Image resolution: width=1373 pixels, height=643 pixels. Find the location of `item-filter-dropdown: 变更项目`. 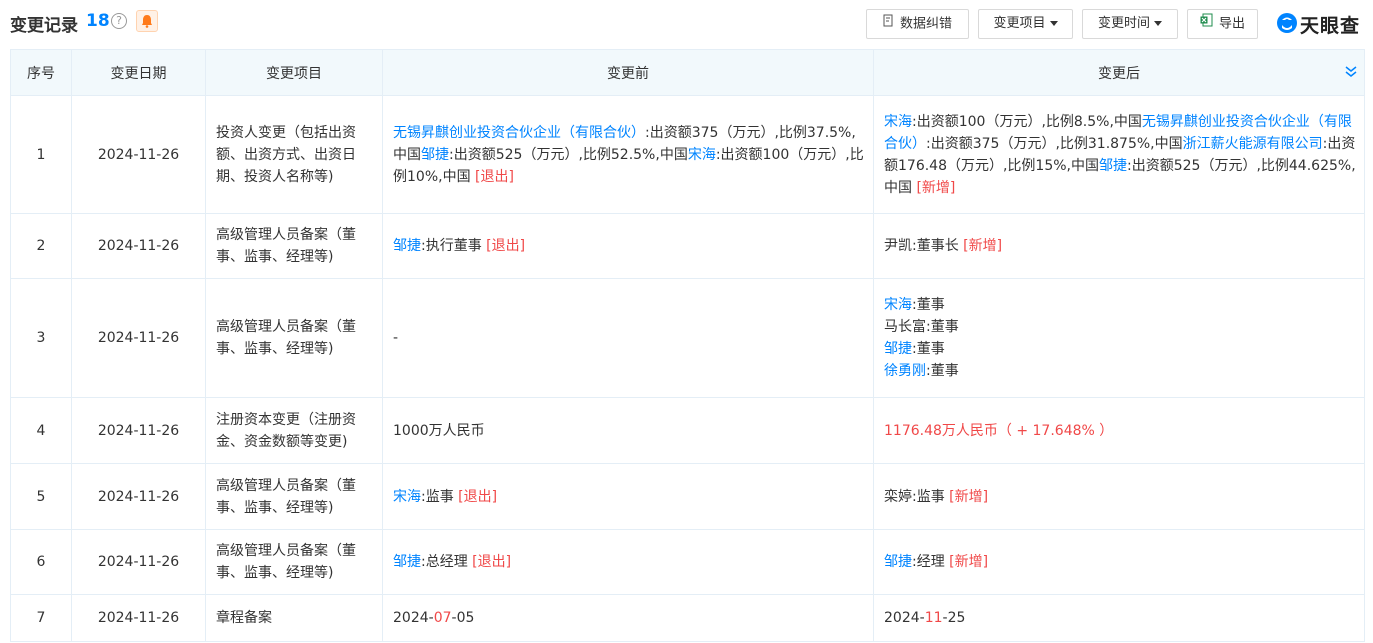

item-filter-dropdown: 变更项目 is located at coordinates (1025, 24).